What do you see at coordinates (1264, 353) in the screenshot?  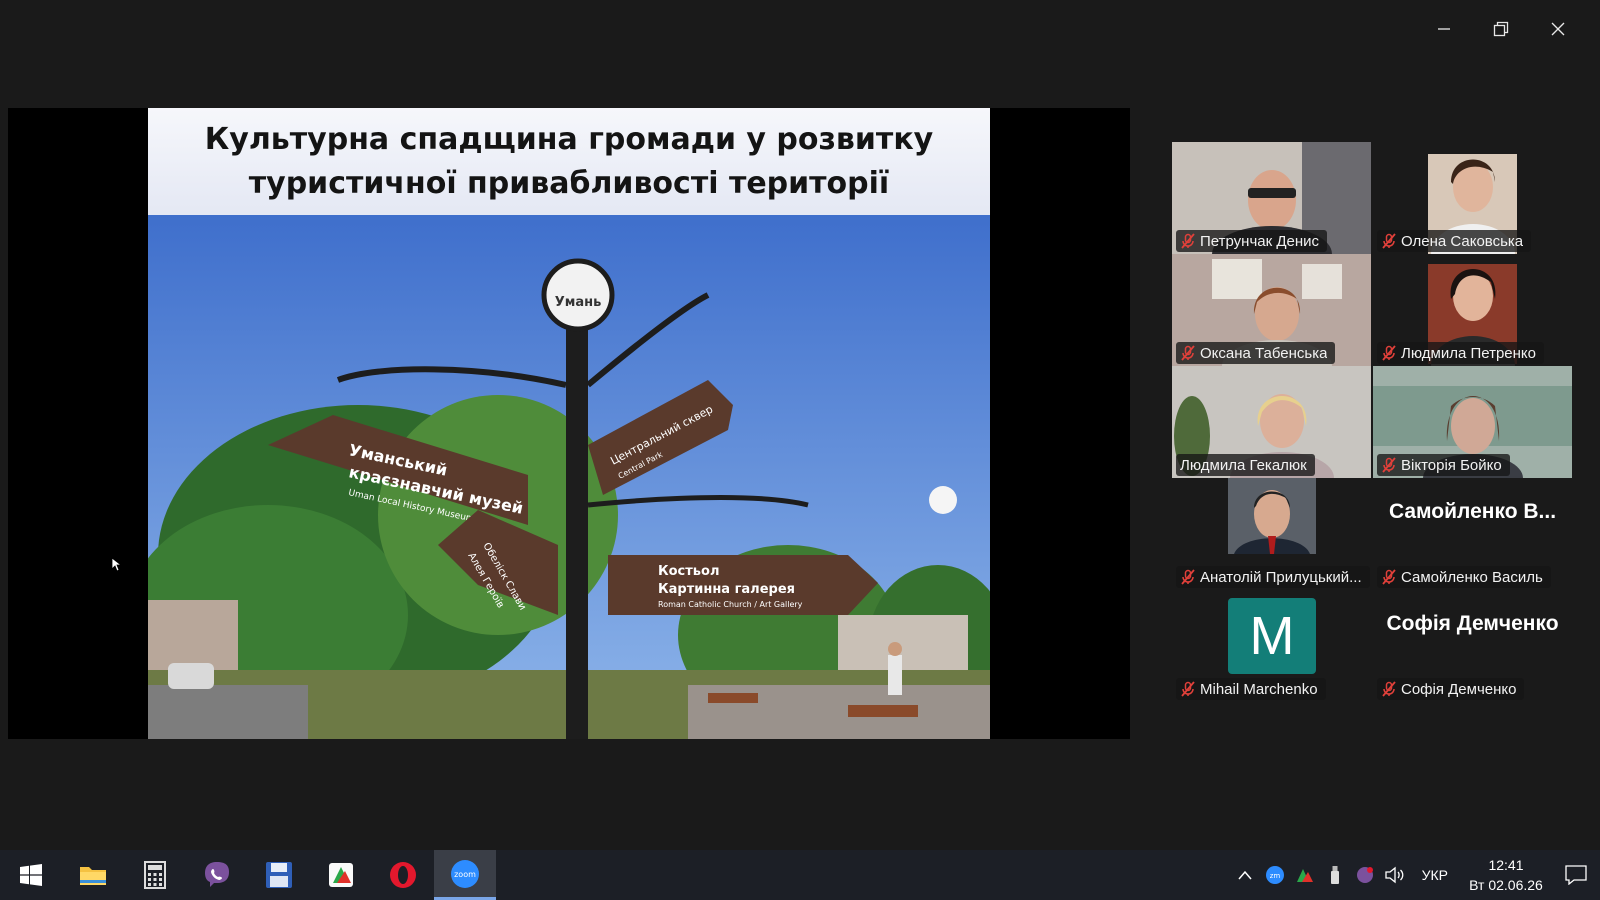 I see `participant-name: Оксана Табенська` at bounding box center [1264, 353].